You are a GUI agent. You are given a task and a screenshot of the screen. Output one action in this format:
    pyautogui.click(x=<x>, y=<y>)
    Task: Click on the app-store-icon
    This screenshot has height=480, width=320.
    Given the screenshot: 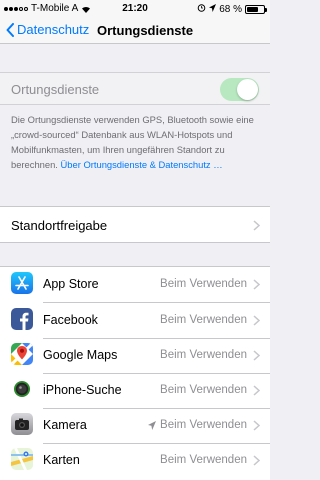 What is the action you would take?
    pyautogui.click(x=22, y=283)
    